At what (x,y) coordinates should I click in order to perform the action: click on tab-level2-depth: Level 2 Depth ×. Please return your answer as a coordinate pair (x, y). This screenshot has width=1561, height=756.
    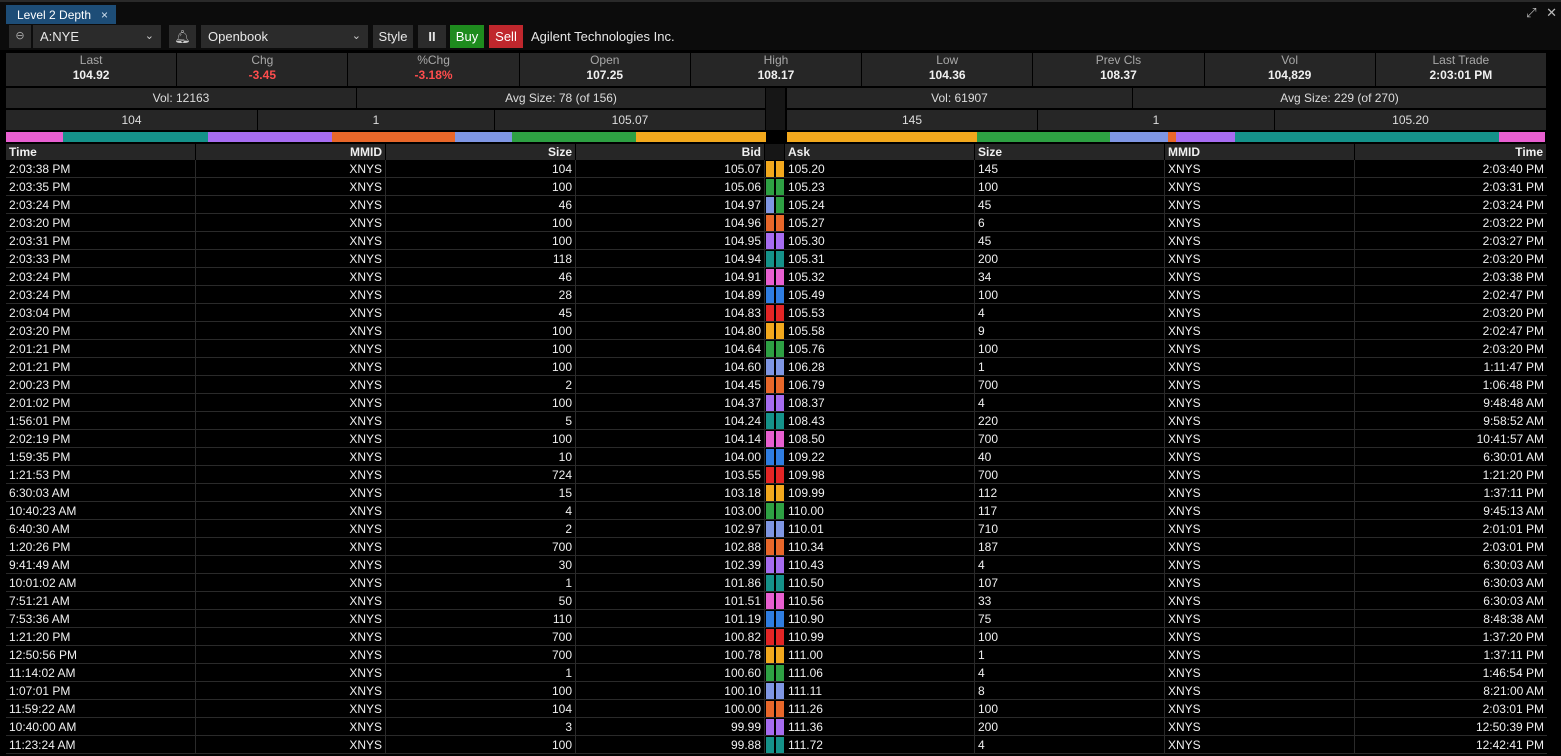
    Looking at the image, I should click on (61, 15).